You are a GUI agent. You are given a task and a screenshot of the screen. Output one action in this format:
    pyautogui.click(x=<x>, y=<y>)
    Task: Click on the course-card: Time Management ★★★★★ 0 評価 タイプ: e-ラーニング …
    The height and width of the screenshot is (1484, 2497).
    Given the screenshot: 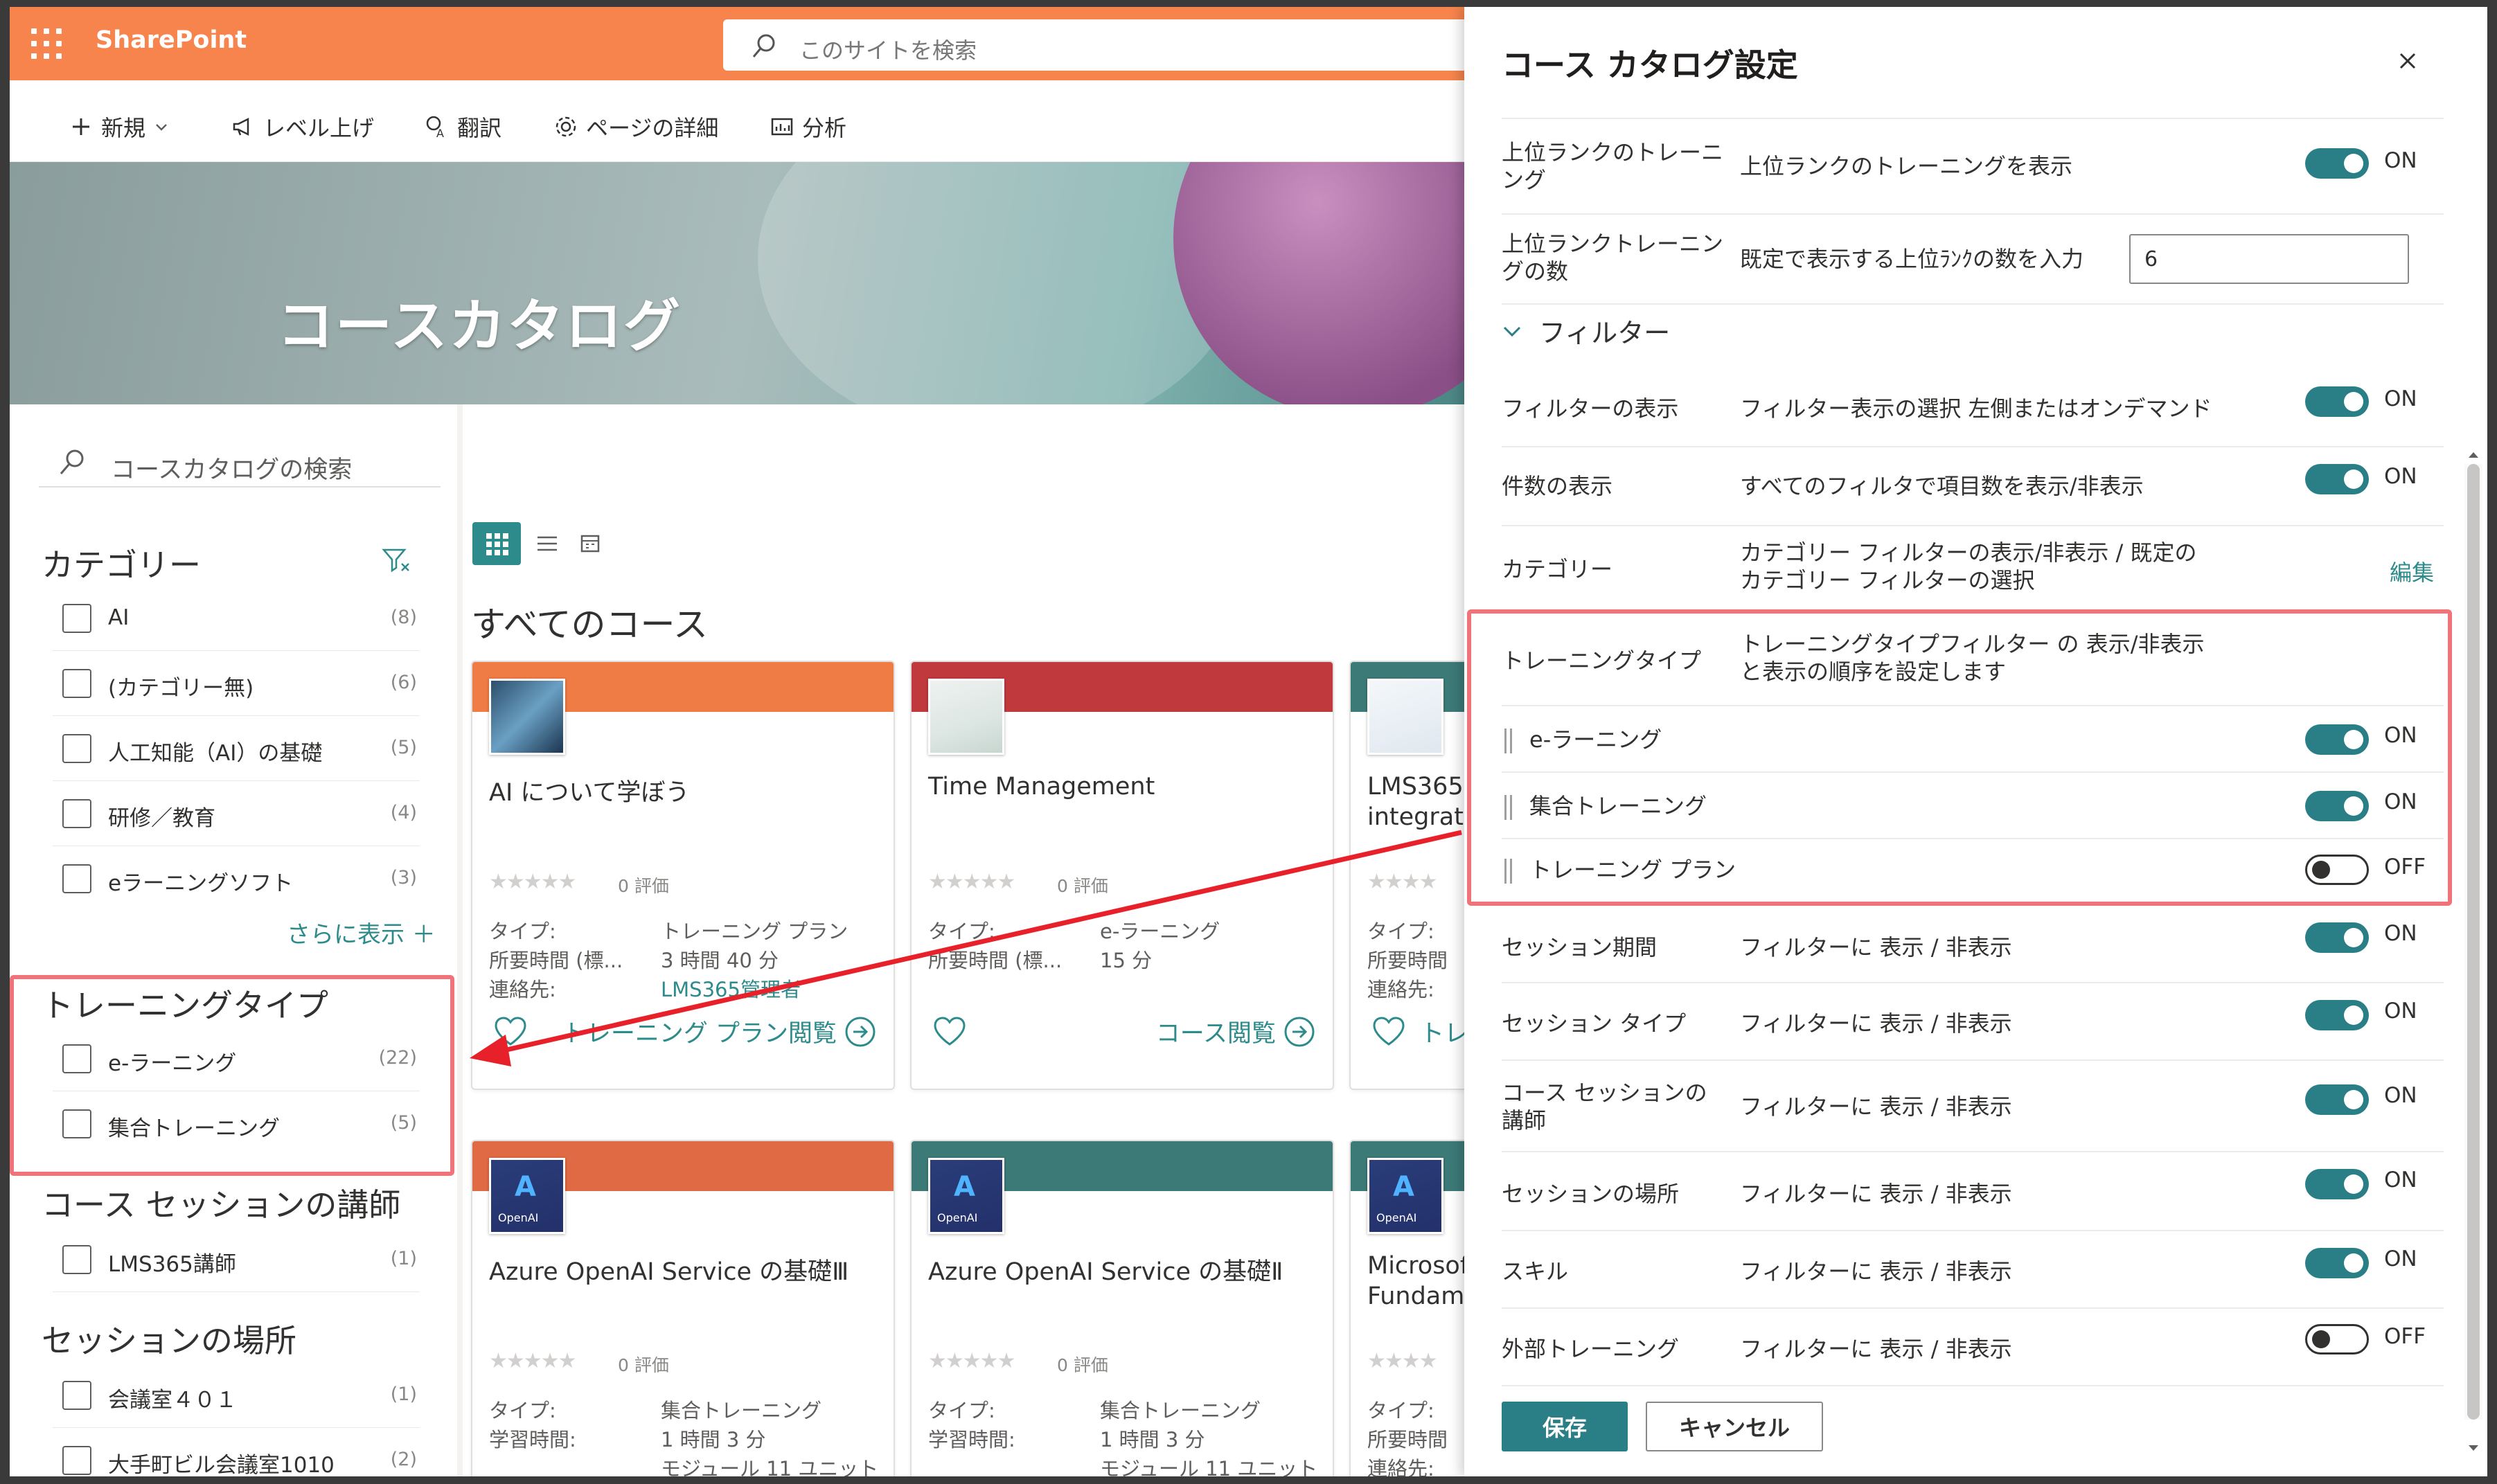 What is the action you would take?
    pyautogui.click(x=1122, y=875)
    